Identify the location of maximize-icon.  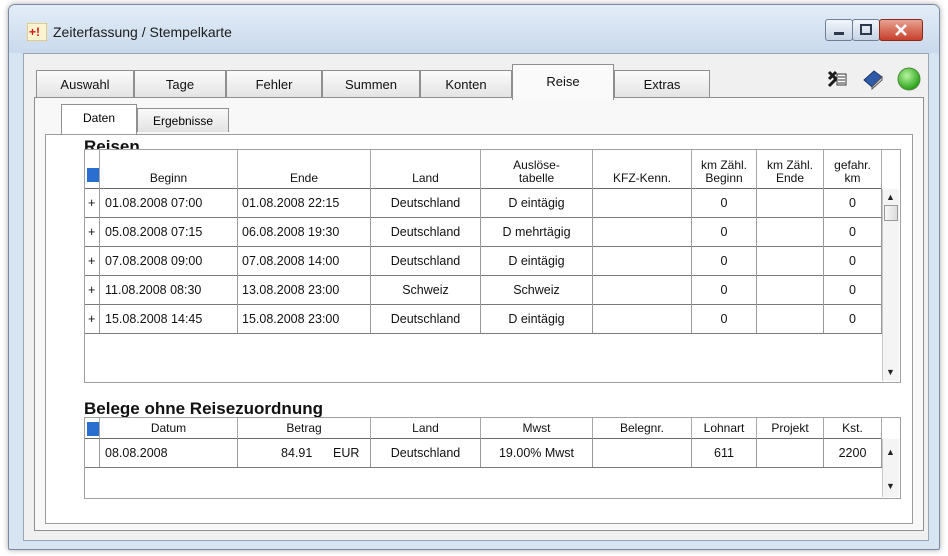
(866, 29).